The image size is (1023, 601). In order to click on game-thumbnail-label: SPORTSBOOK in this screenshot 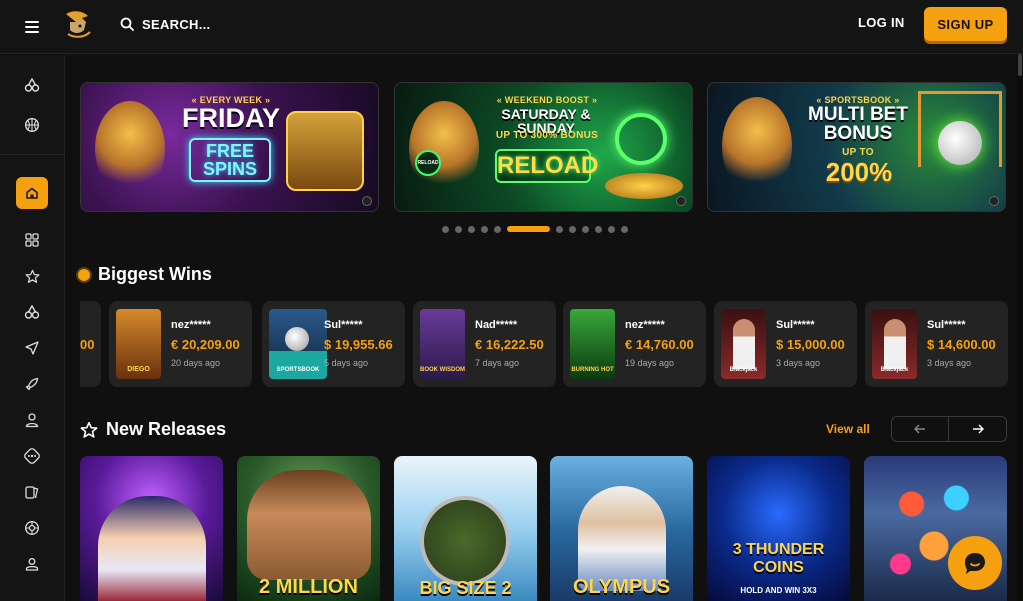, I will do `click(298, 370)`.